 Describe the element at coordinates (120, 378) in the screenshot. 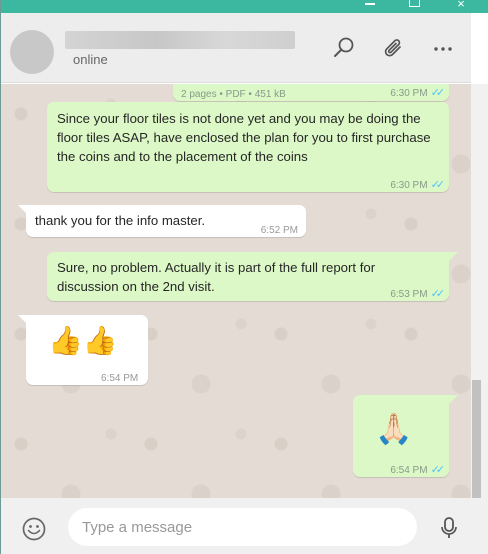

I see `message-time: 6:54 PM` at that location.